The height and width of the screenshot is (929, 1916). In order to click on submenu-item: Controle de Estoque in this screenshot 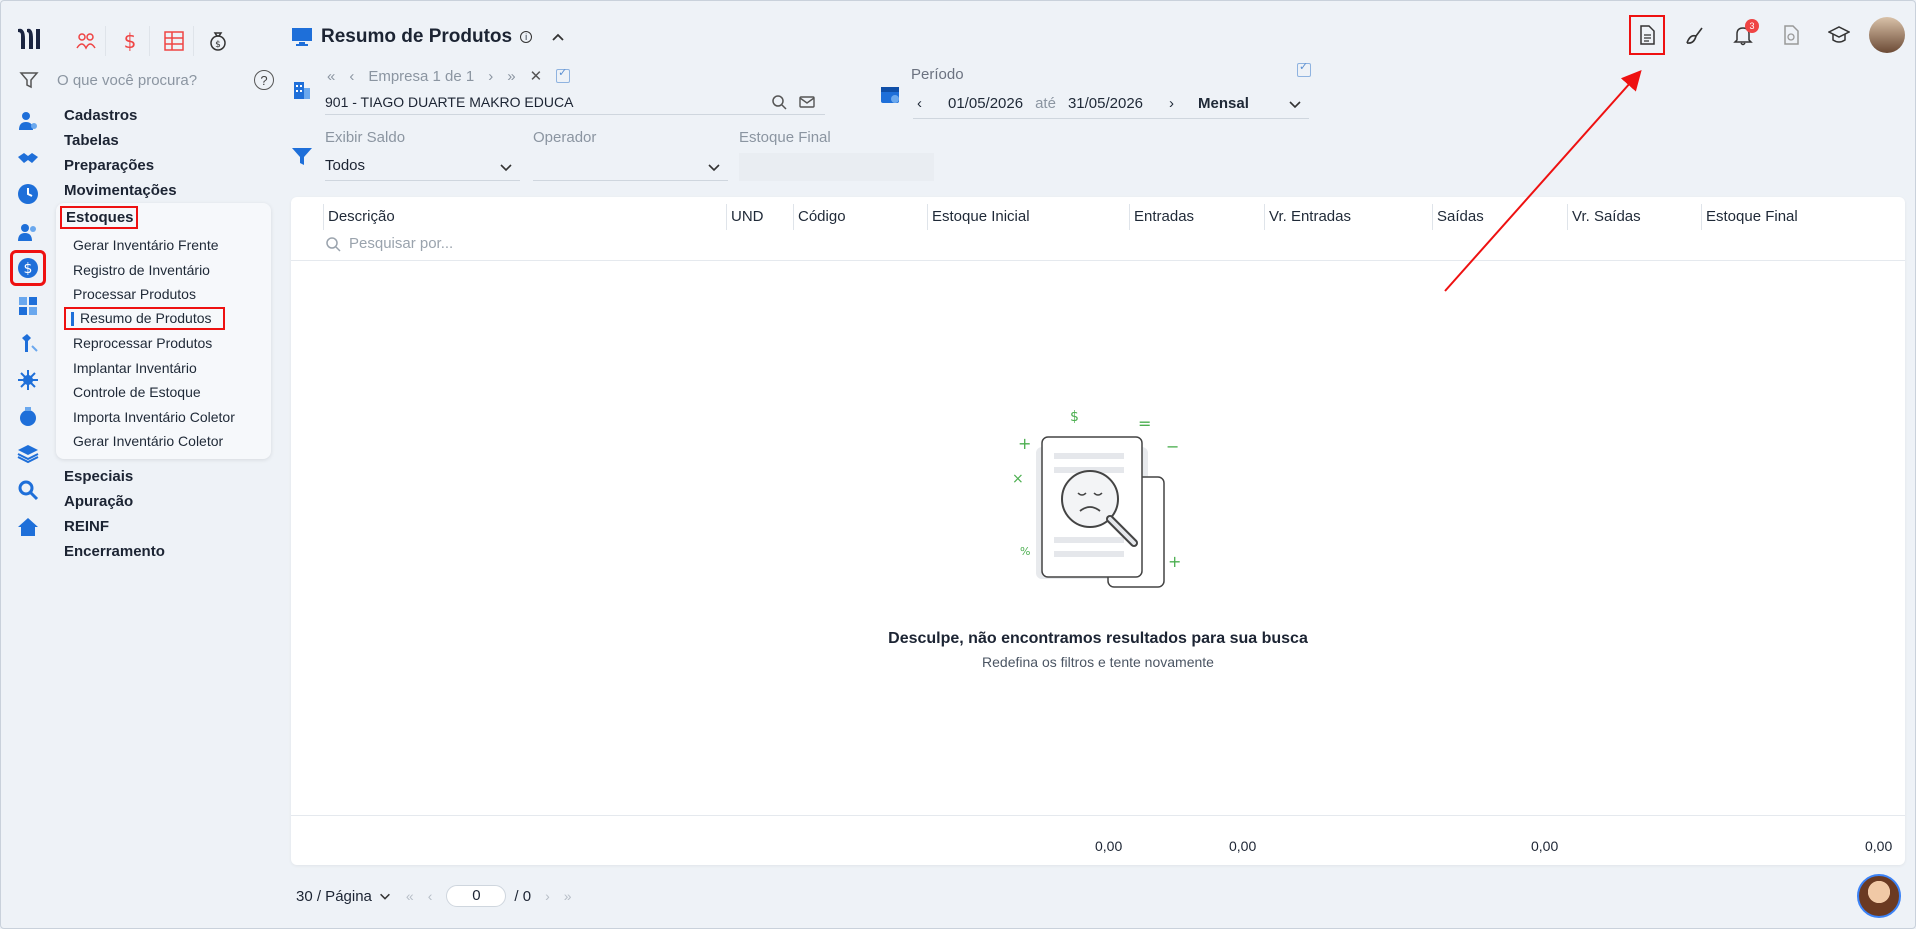, I will do `click(137, 392)`.